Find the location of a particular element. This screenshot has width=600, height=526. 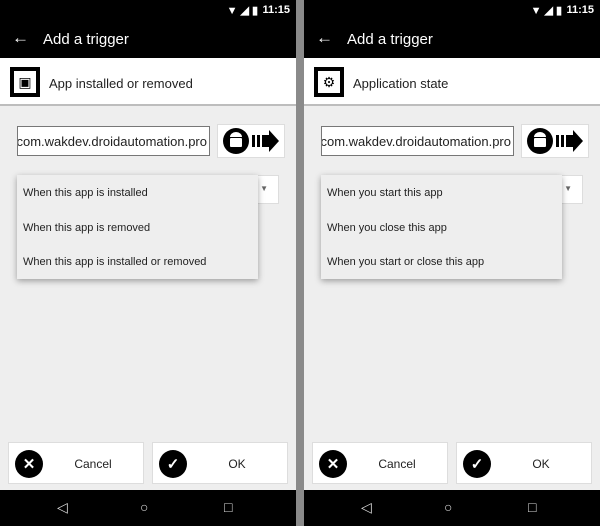

dropdown-option: When this app is removed is located at coordinates (137, 227).